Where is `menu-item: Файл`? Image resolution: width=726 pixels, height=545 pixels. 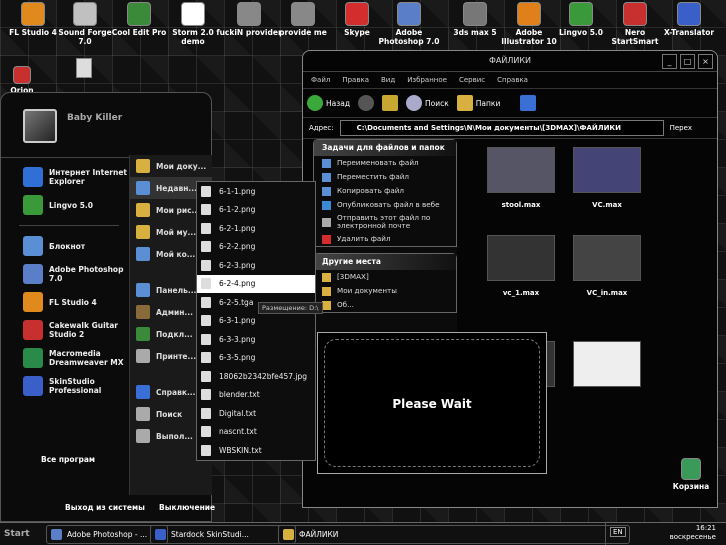 menu-item: Файл is located at coordinates (320, 80).